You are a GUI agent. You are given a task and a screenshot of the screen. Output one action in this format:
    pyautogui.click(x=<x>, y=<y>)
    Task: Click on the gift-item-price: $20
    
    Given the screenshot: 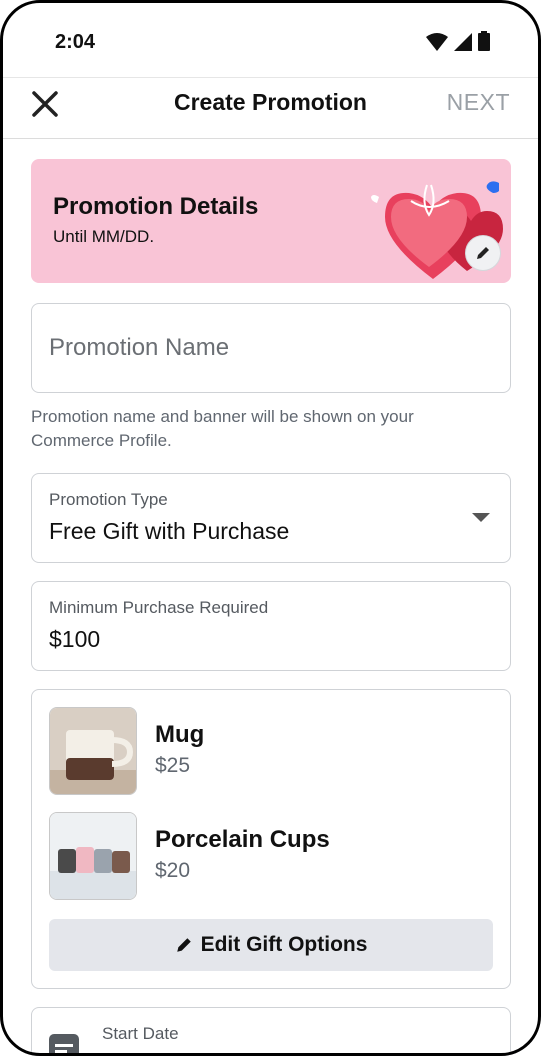 What is the action you would take?
    pyautogui.click(x=173, y=870)
    